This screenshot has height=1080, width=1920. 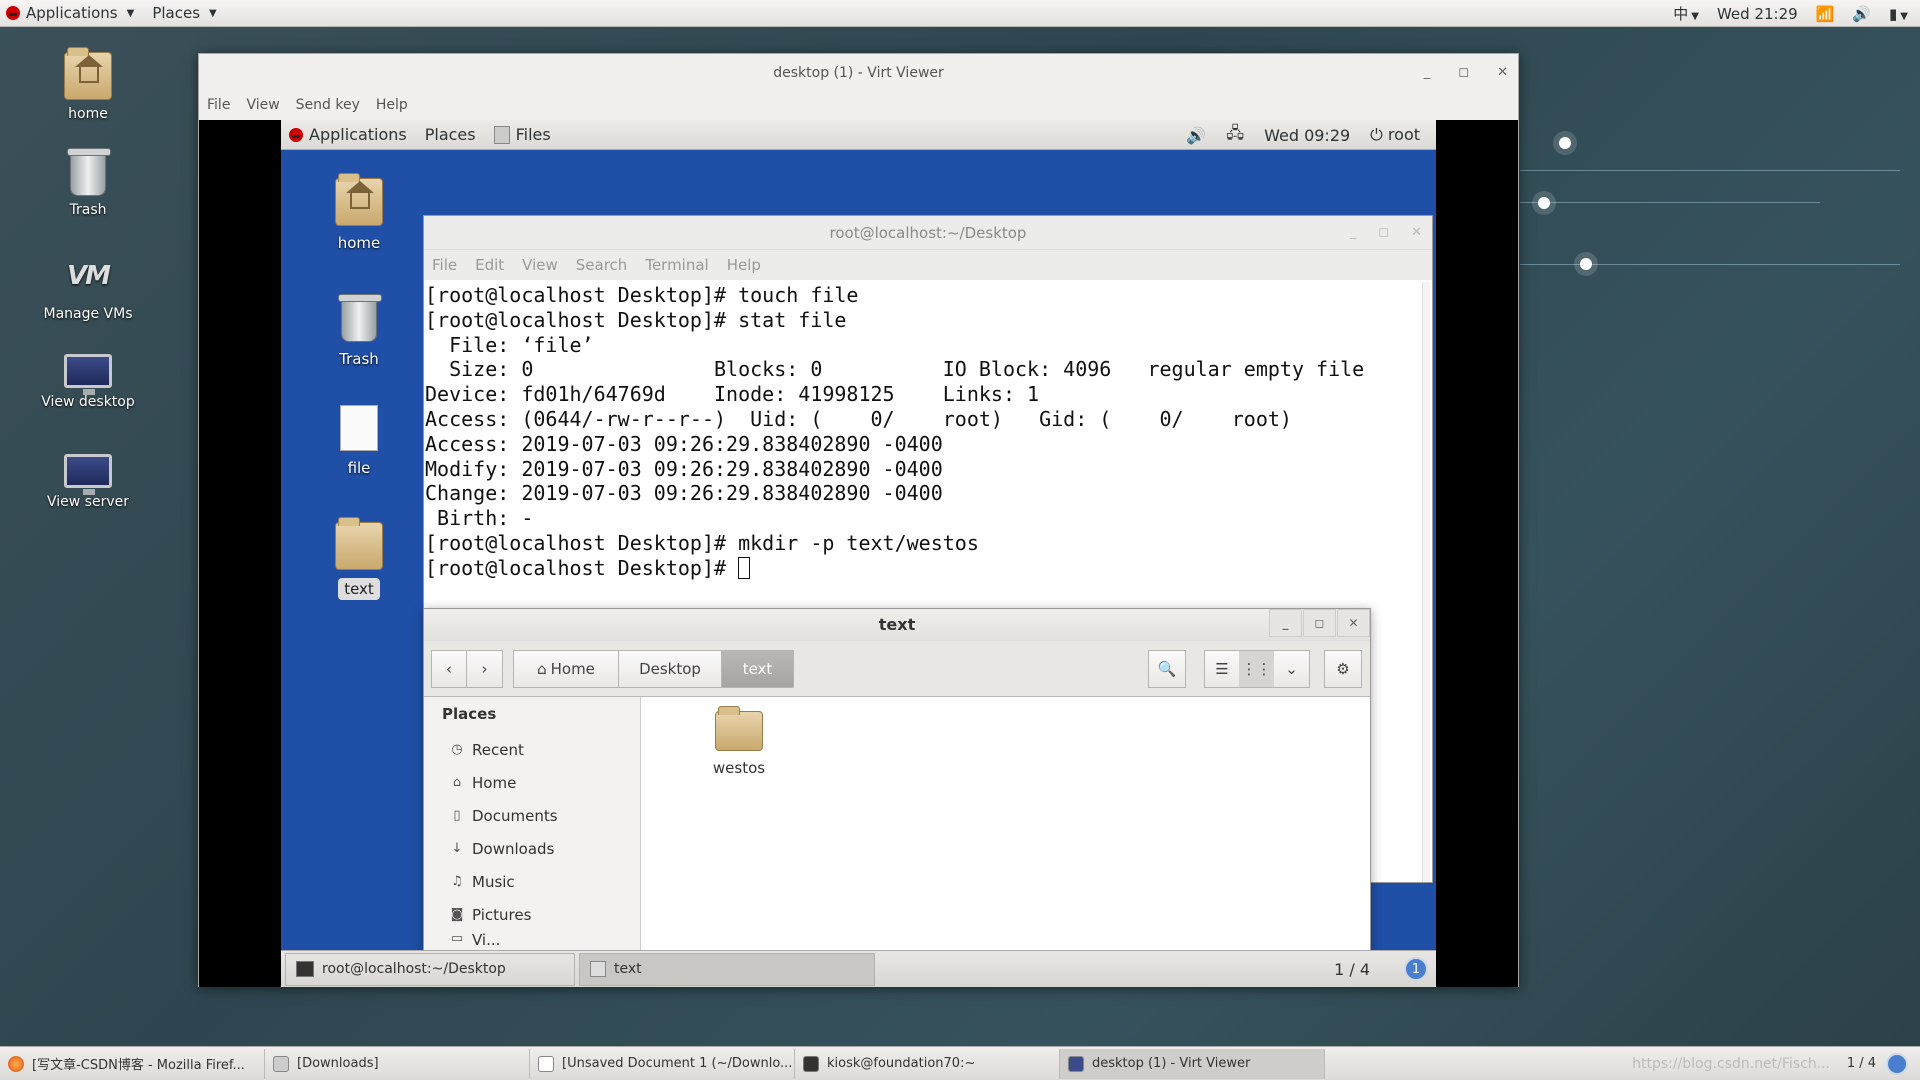 What do you see at coordinates (489, 265) in the screenshot?
I see `terminal-menu-edit: Edit` at bounding box center [489, 265].